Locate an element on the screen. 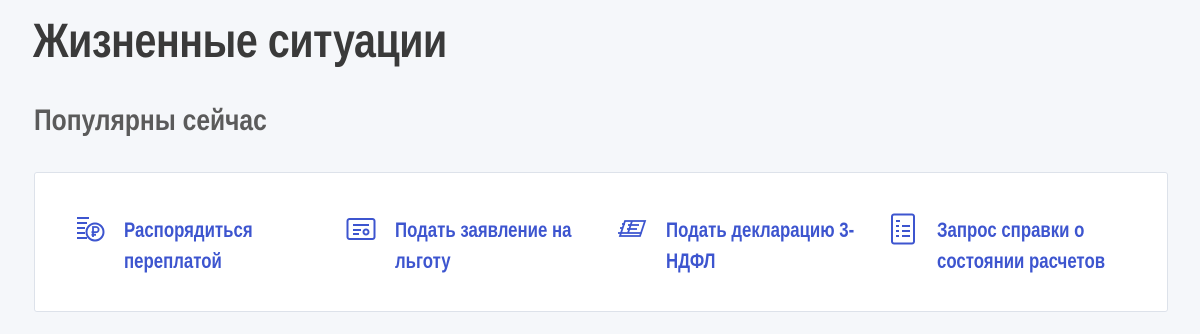 The height and width of the screenshot is (334, 1200). certificate-icon is located at coordinates (361, 229).